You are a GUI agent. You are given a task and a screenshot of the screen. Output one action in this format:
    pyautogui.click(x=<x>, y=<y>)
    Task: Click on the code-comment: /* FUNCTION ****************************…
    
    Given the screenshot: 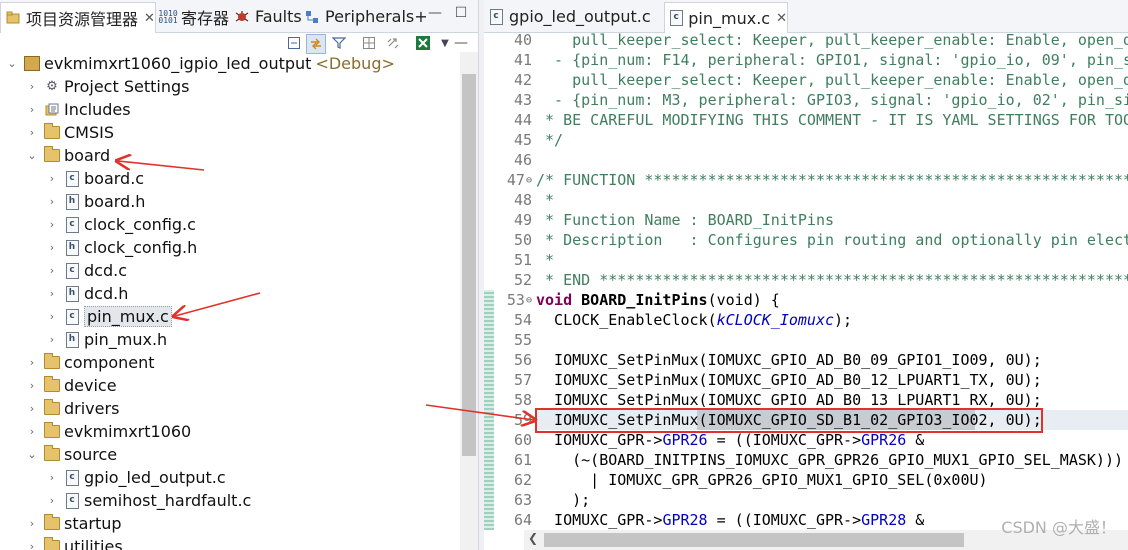 What is the action you would take?
    pyautogui.click(x=832, y=180)
    